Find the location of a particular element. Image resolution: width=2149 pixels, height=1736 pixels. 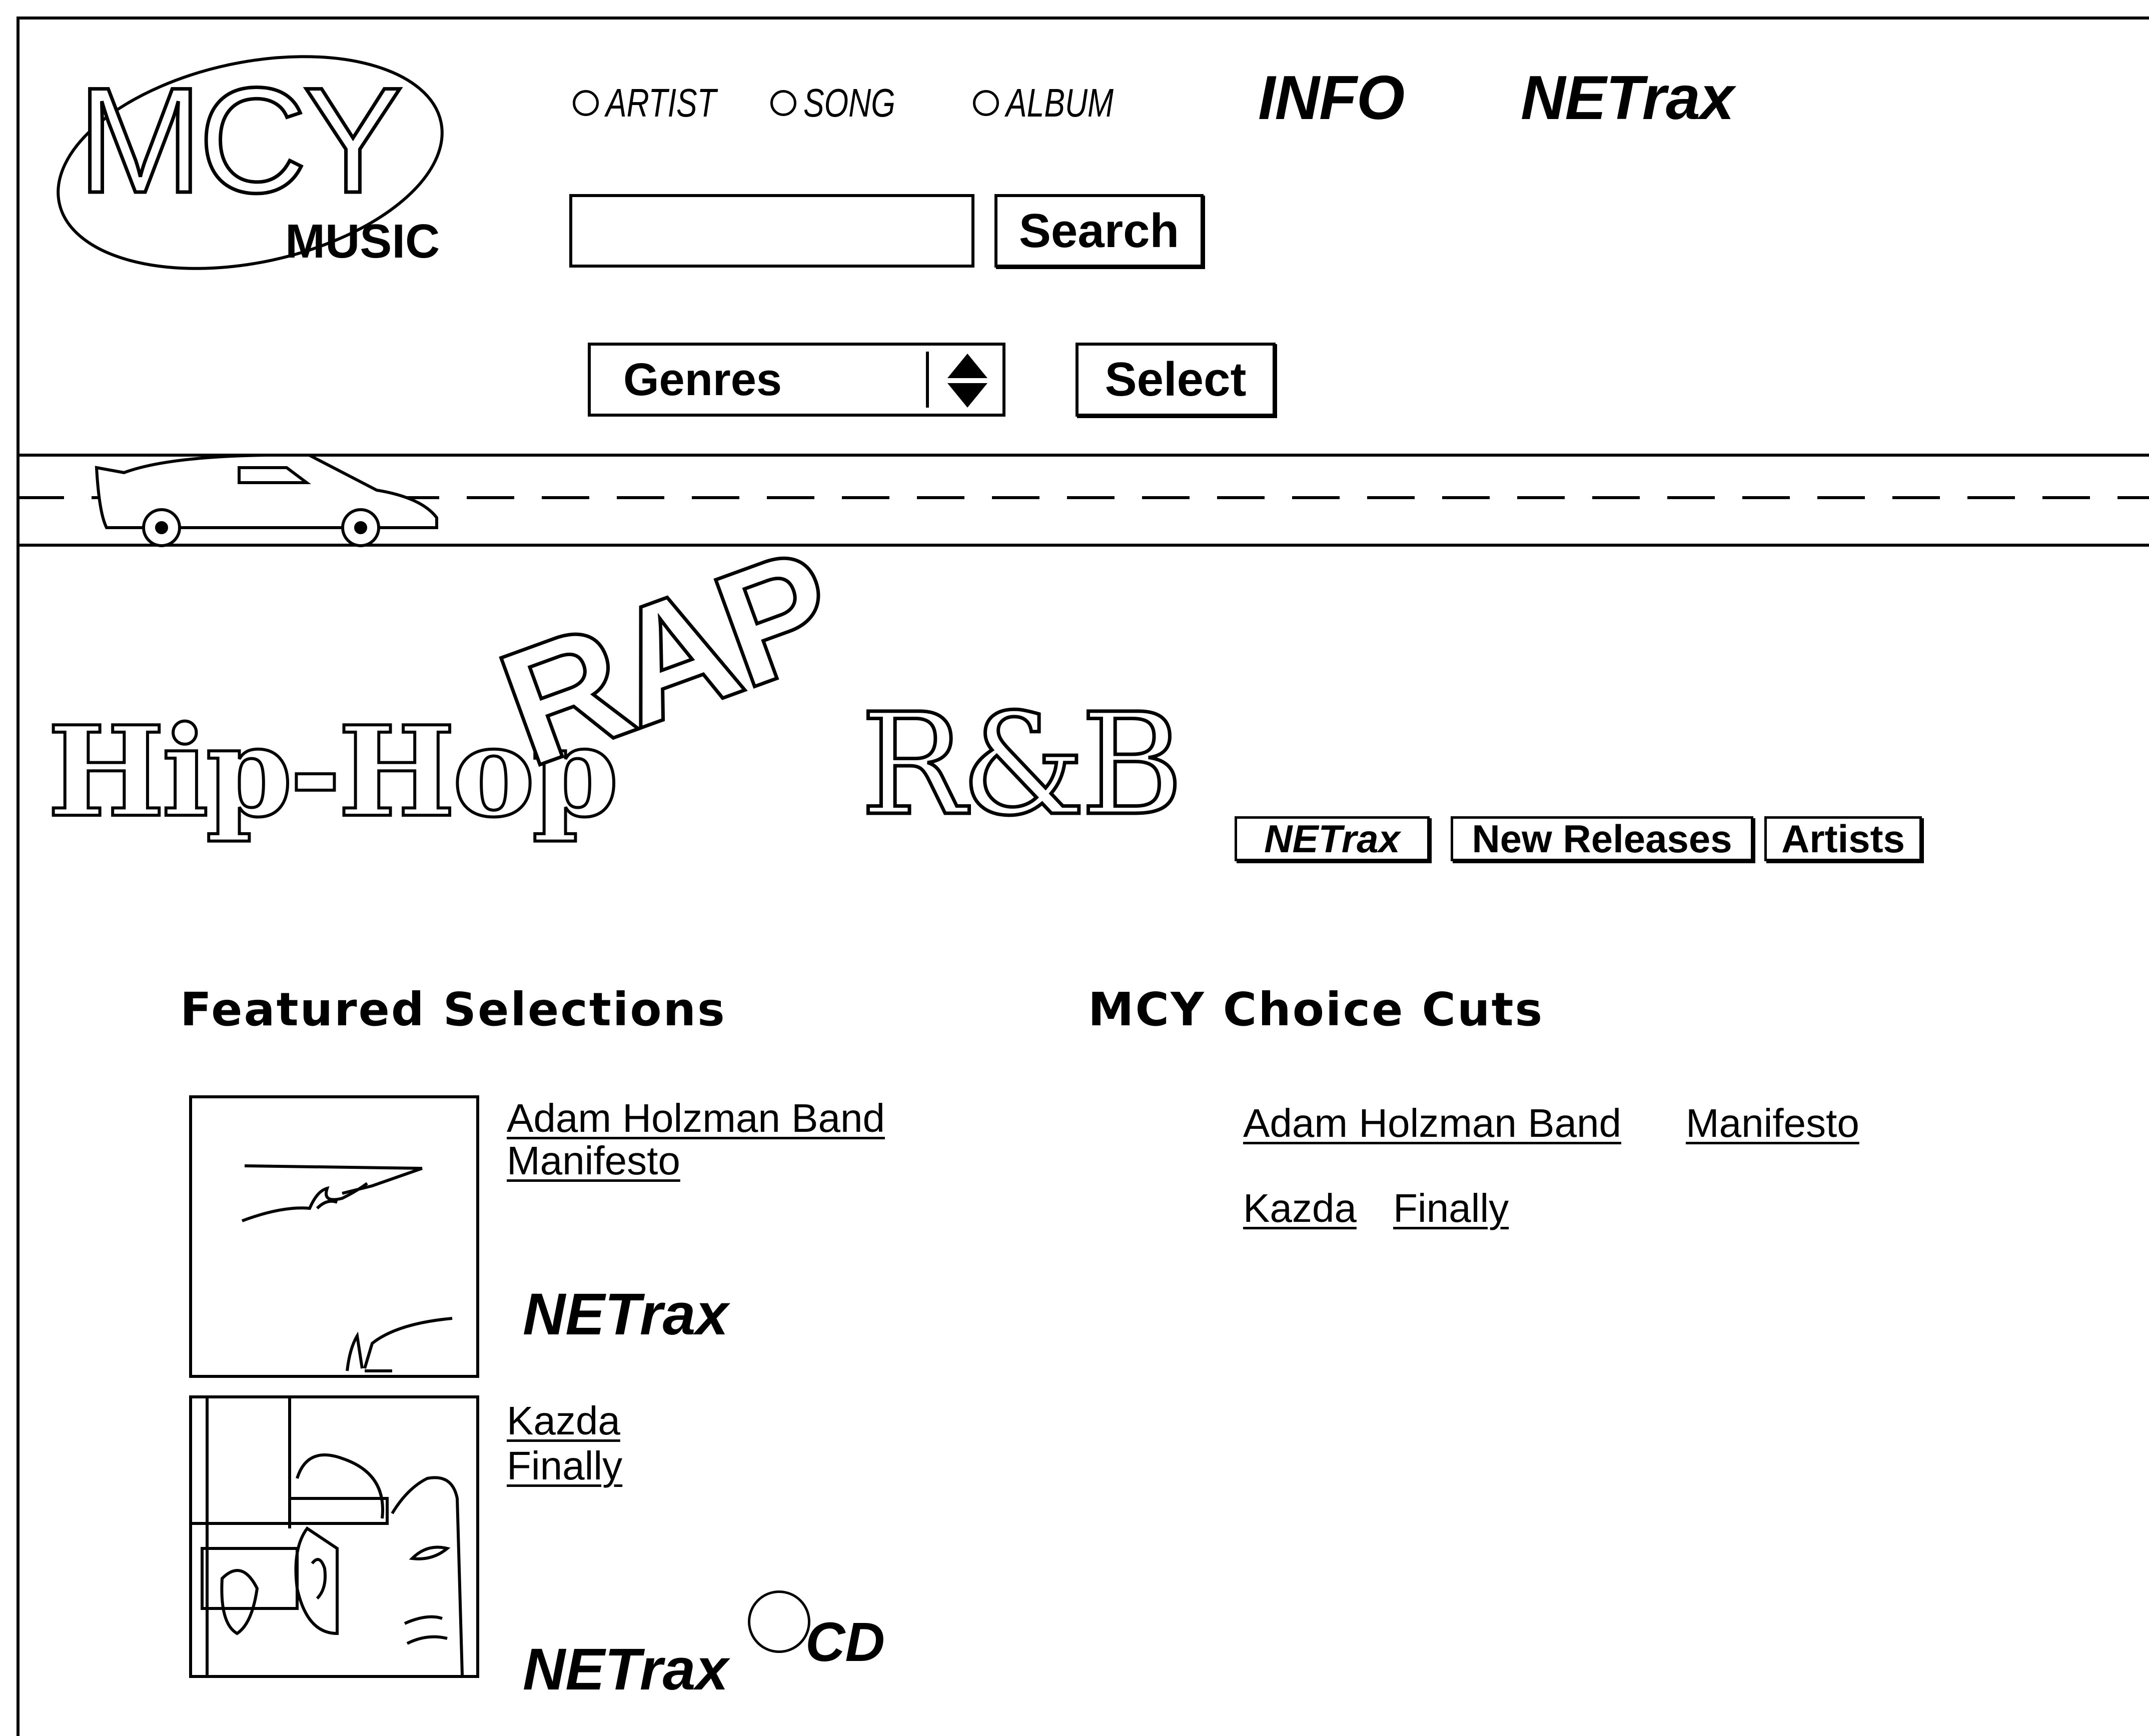

featured-heading: Featured Selections is located at coordinates (453, 1009).